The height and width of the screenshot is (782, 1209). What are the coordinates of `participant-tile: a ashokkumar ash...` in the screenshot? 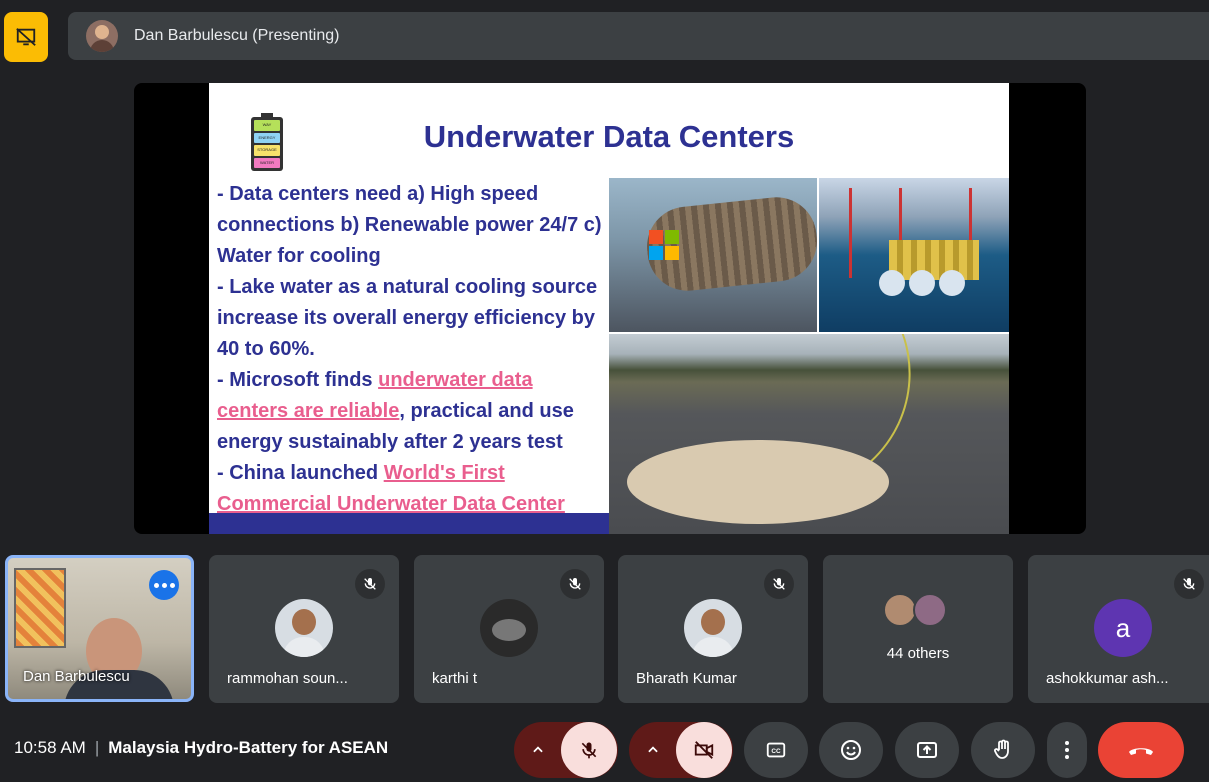 It's located at (1118, 629).